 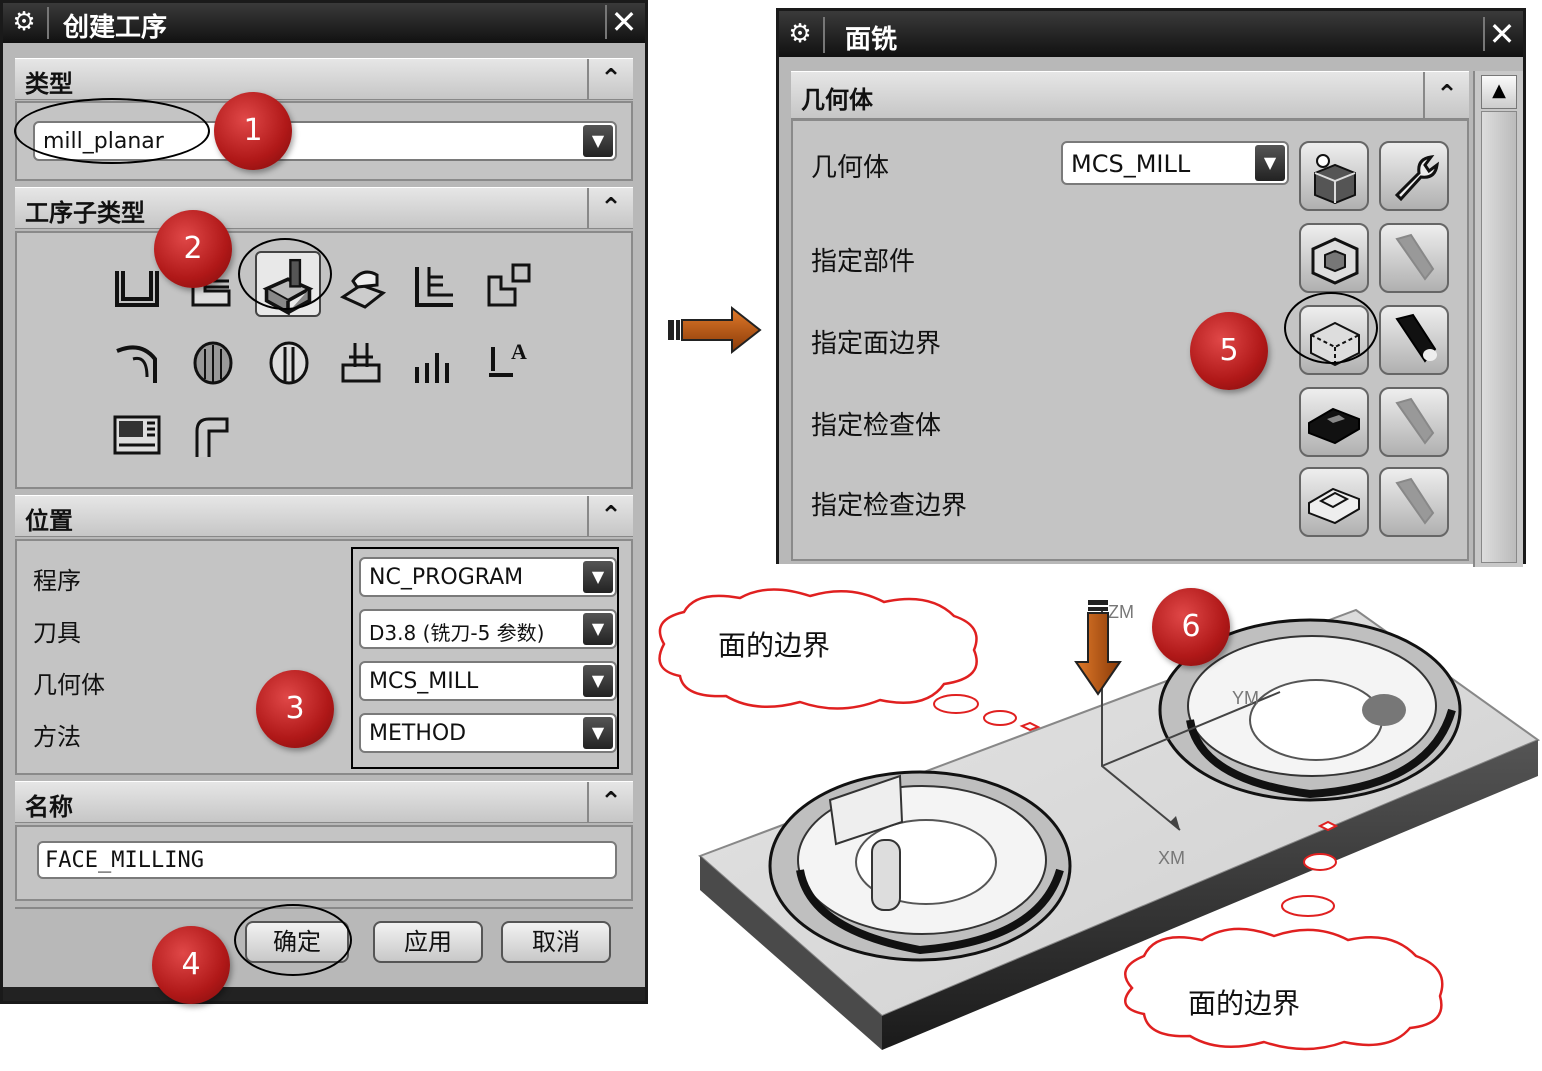 I want to click on section-name: 名称 ⌃, so click(x=324, y=802).